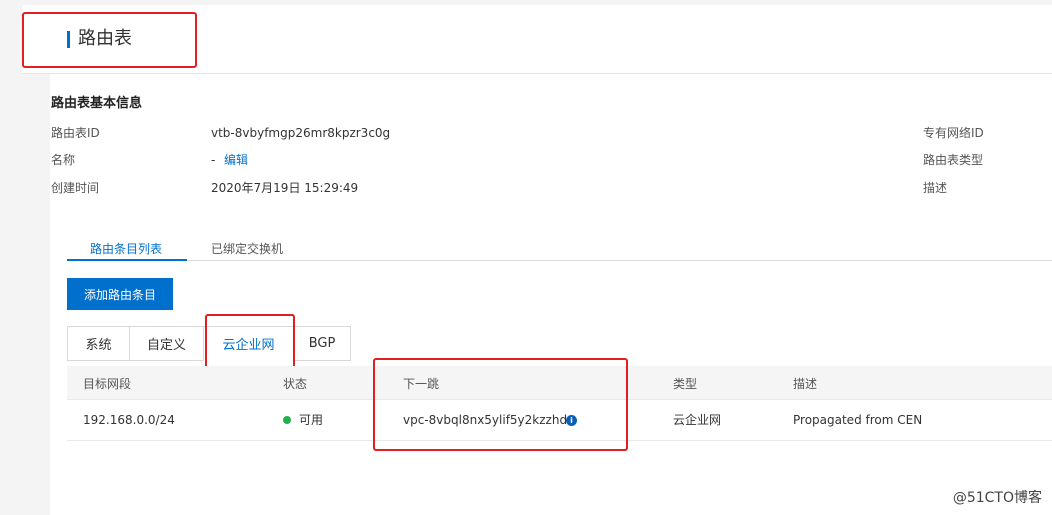 The width and height of the screenshot is (1052, 515). Describe the element at coordinates (285, 188) in the screenshot. I see `field-value-created-time: 2020年7月19日 15:29:49` at that location.